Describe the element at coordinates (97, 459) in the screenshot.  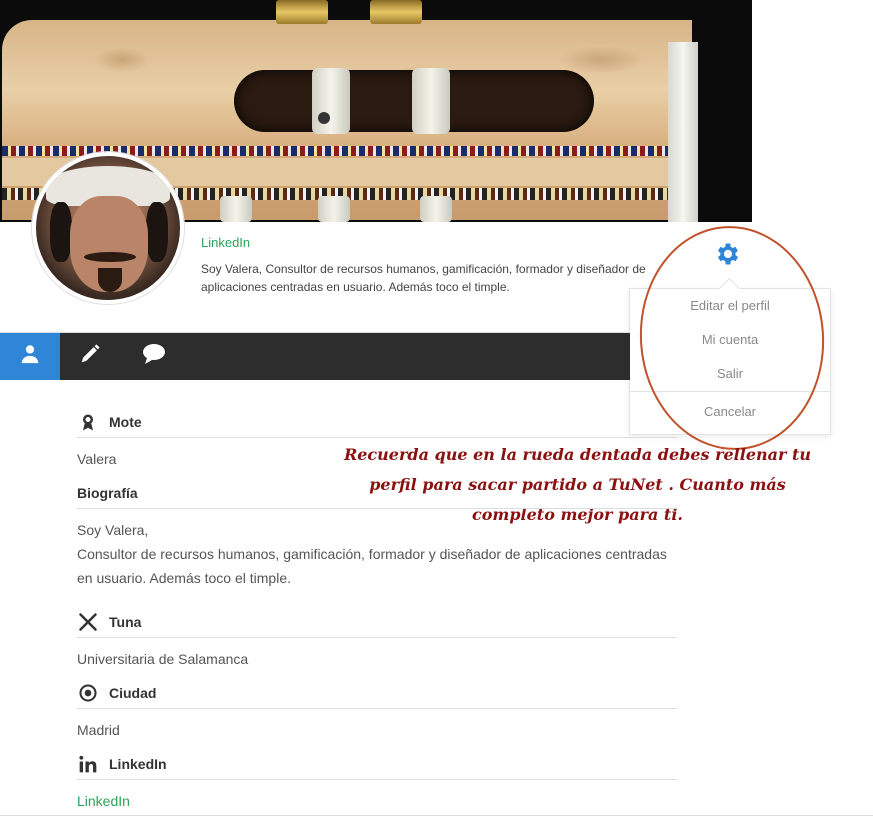
I see `mote-value: Valera` at that location.